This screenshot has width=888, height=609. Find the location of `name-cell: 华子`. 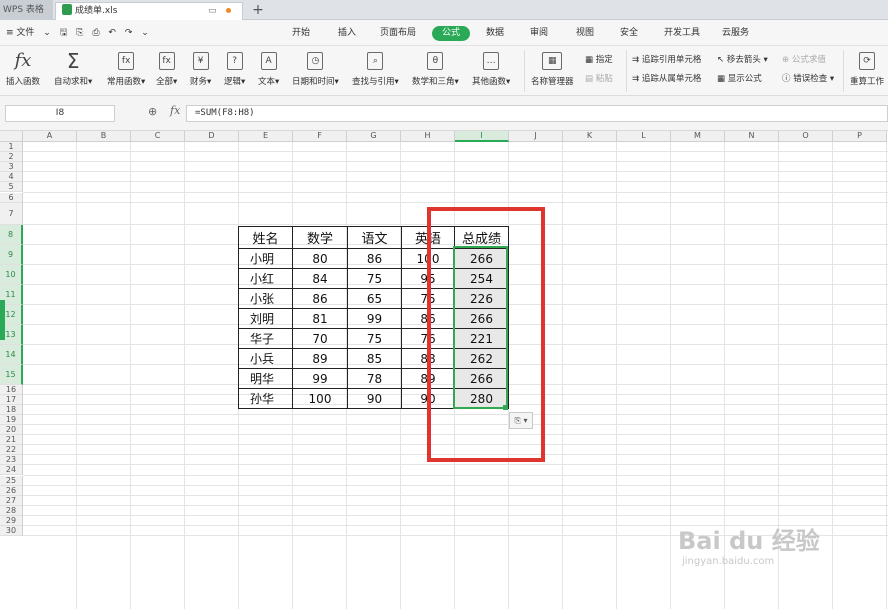

name-cell: 华子 is located at coordinates (265, 338).